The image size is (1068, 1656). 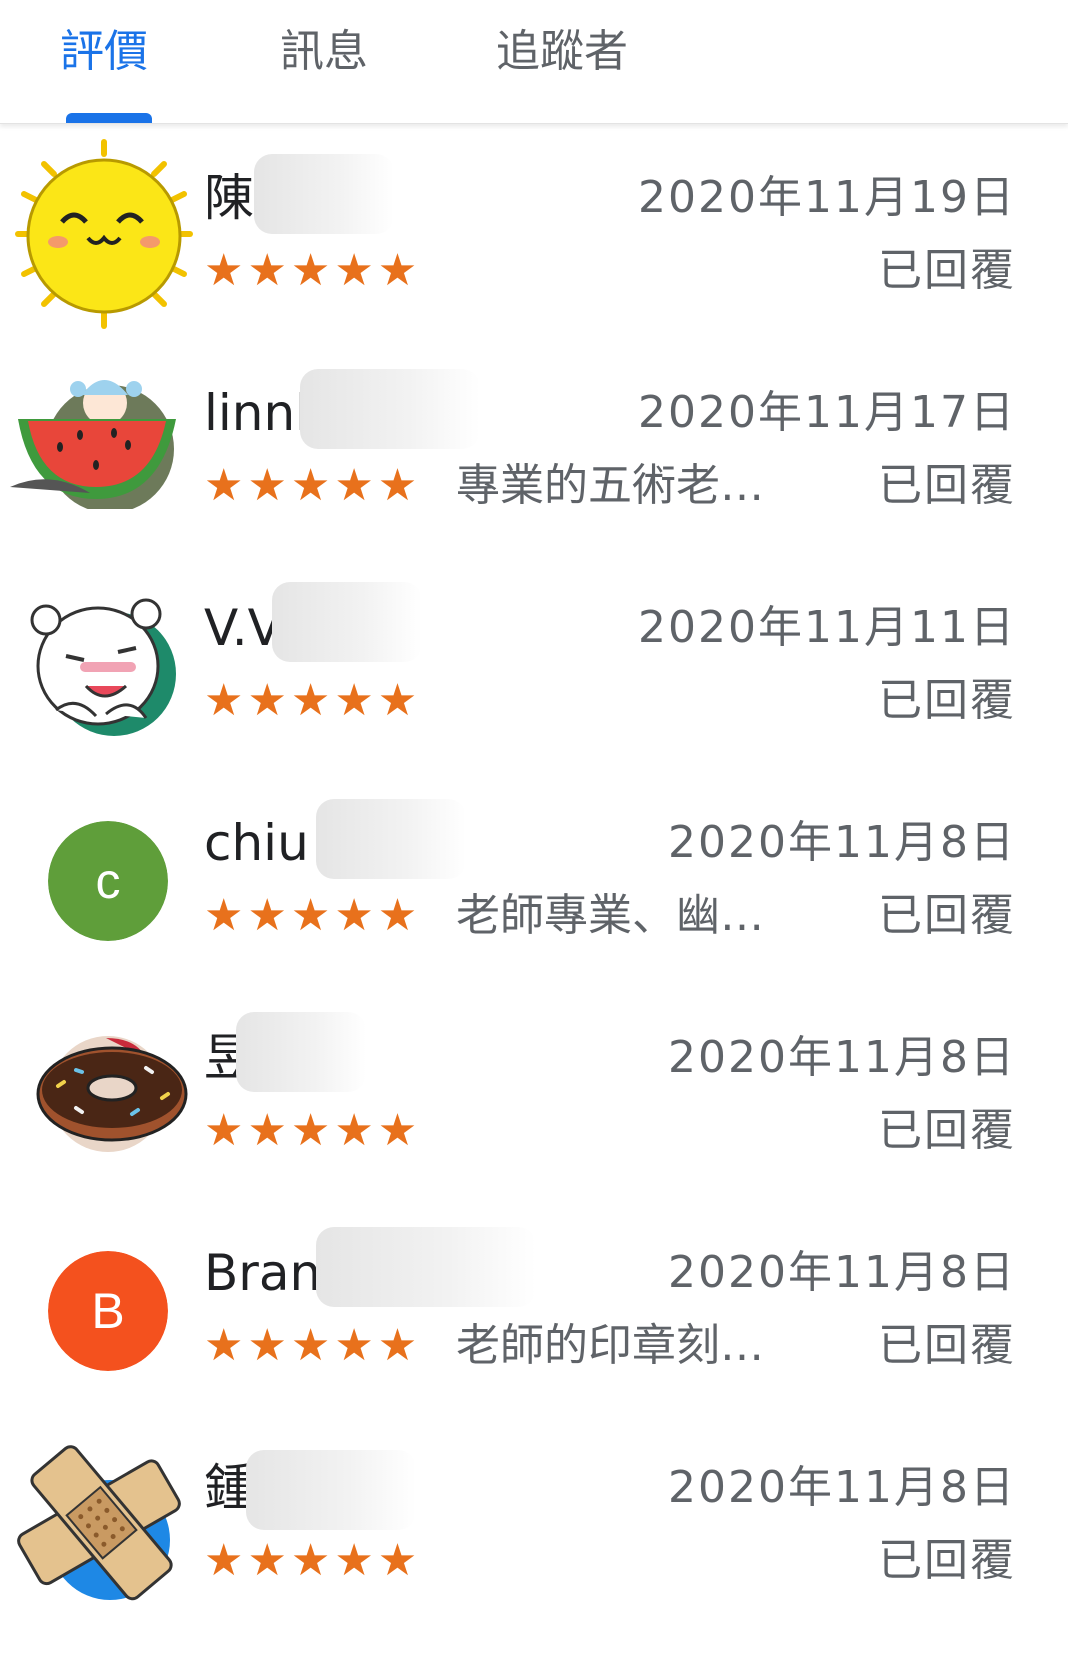 What do you see at coordinates (534, 661) in the screenshot?
I see `review-row: V.V ★★★★★ 2020年11月11日 已回覆` at bounding box center [534, 661].